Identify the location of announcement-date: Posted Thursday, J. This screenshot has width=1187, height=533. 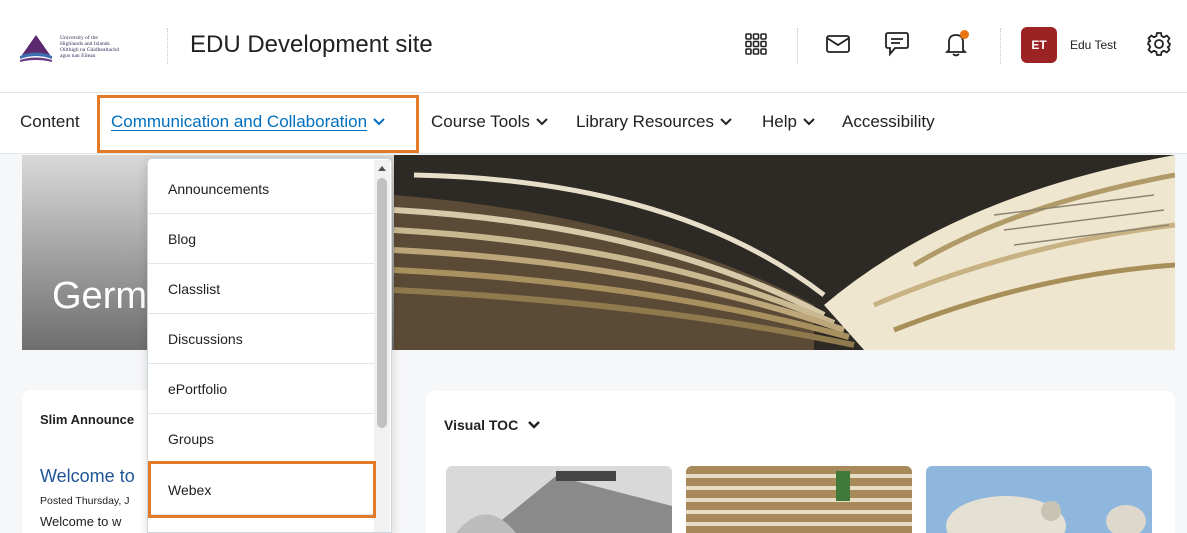
(85, 501).